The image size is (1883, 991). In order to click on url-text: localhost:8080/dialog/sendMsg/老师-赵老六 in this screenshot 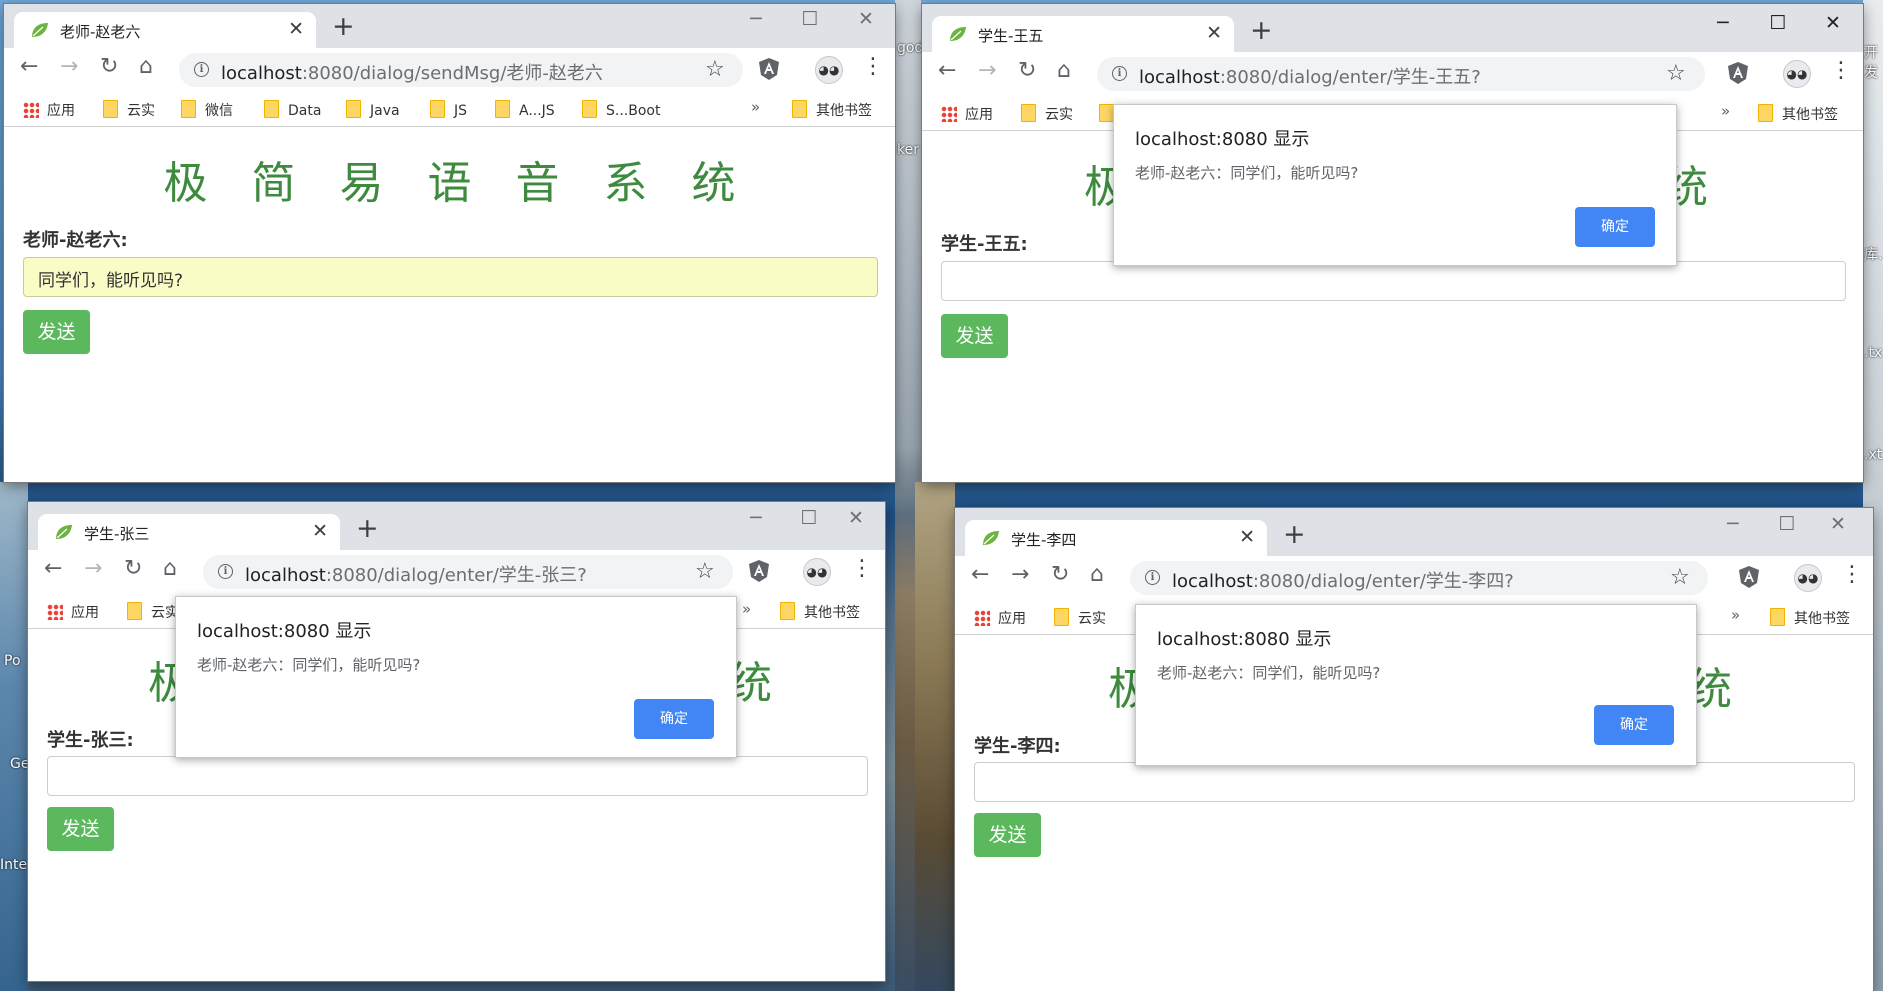, I will do `click(412, 72)`.